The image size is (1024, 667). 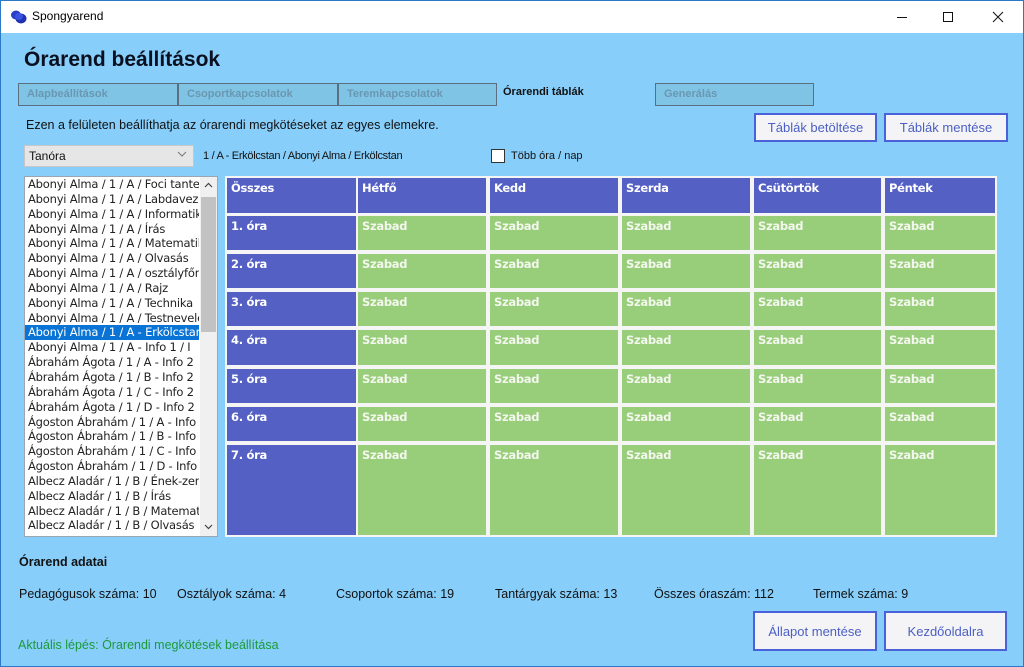 What do you see at coordinates (112, 422) in the screenshot?
I see `list-item: Ágoston Ábrahám / 1 / A - Info` at bounding box center [112, 422].